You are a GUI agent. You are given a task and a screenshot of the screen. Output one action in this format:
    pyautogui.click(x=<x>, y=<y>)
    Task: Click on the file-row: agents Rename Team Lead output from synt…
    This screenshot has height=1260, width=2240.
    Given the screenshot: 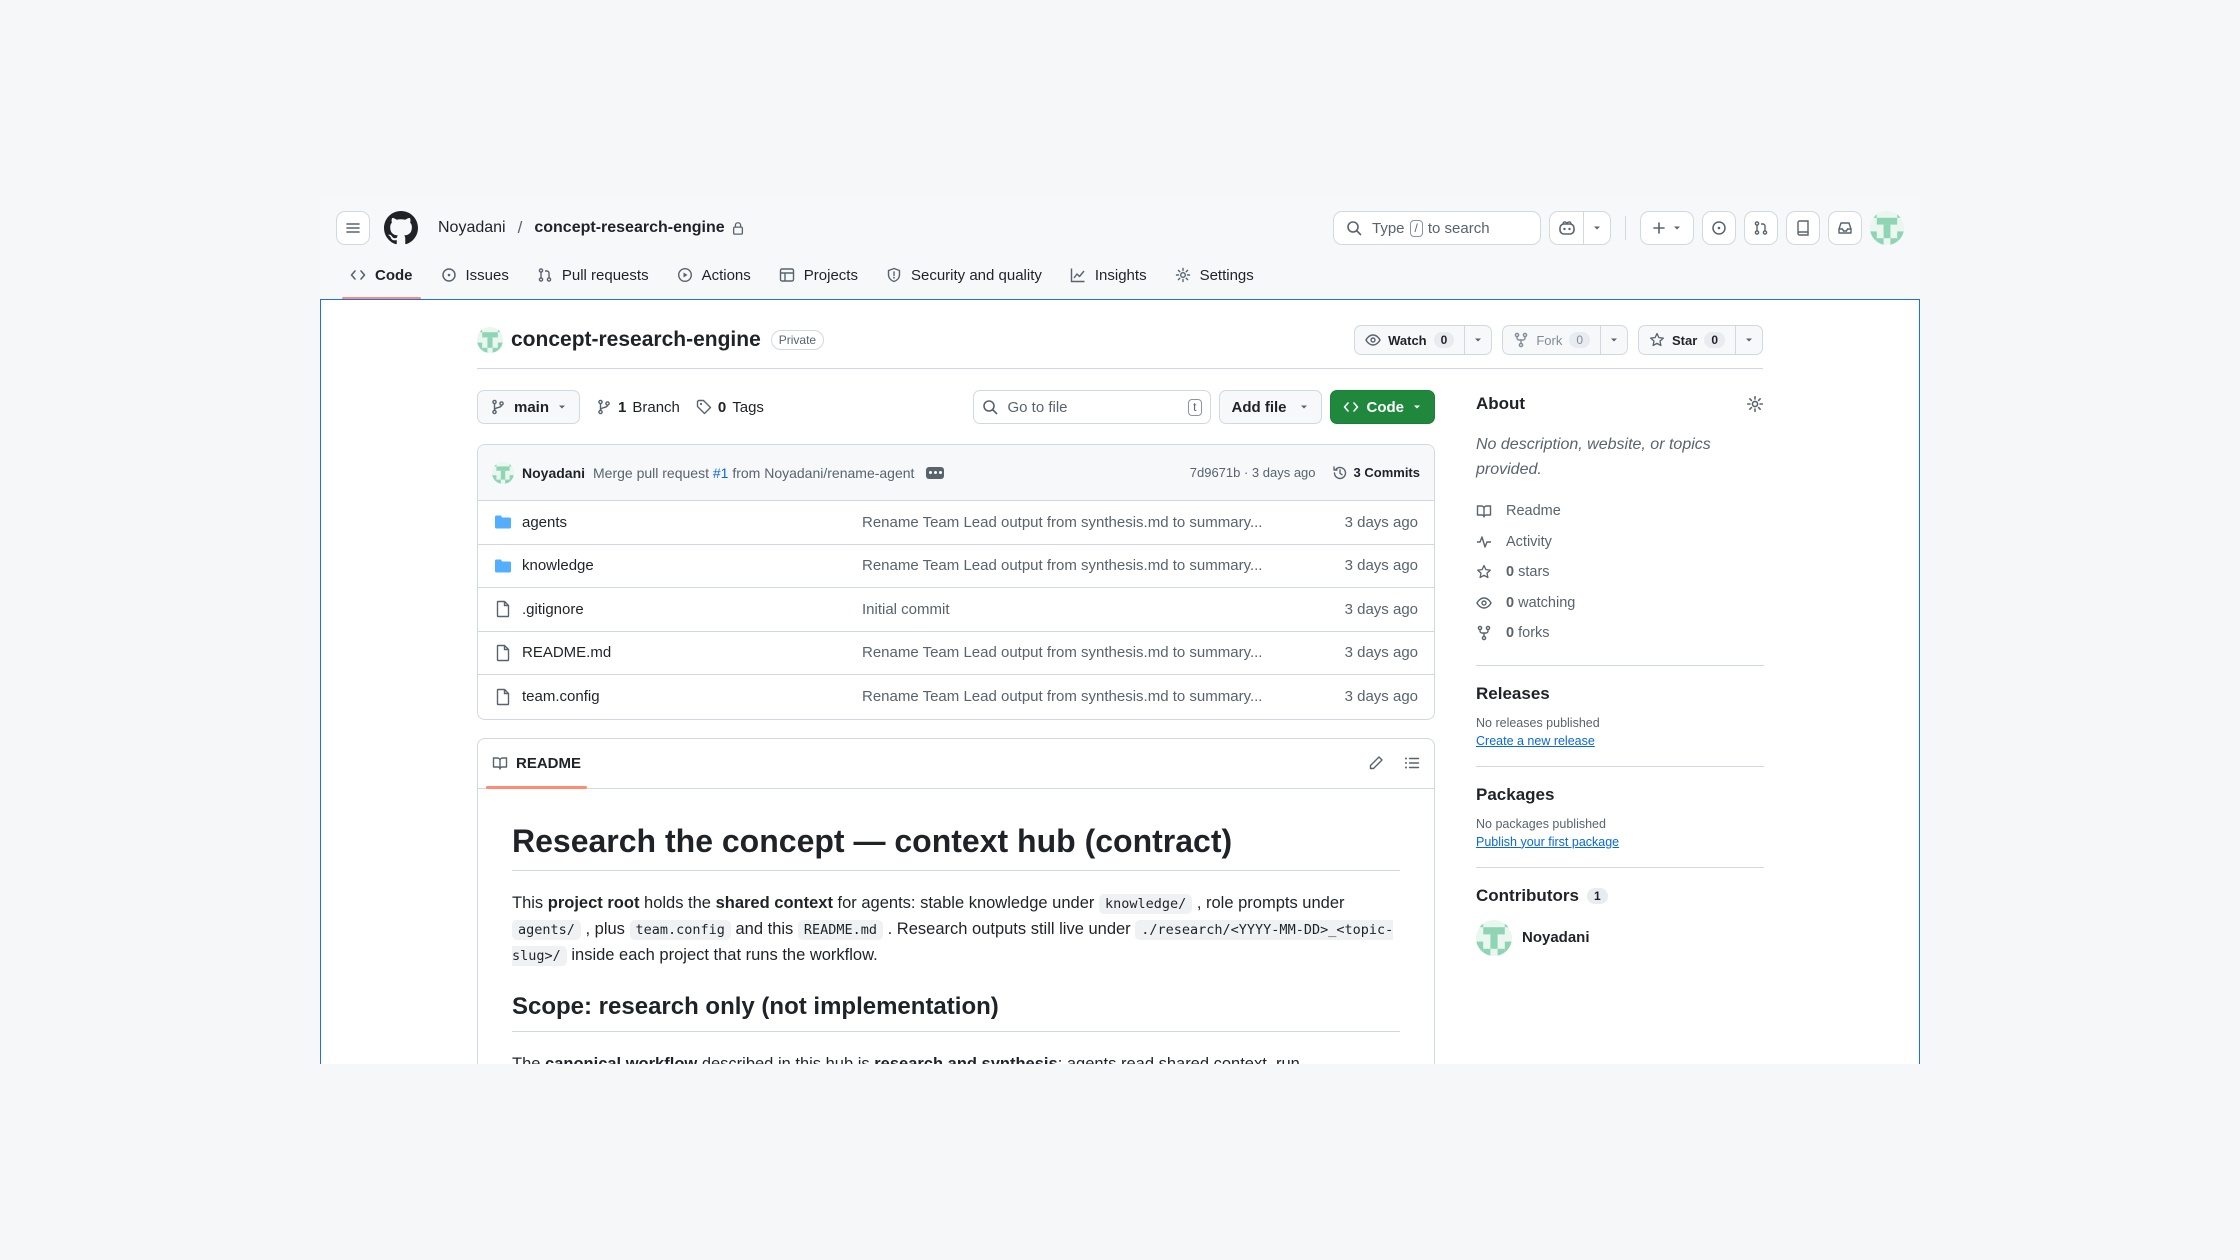 What is the action you would take?
    pyautogui.click(x=956, y=523)
    